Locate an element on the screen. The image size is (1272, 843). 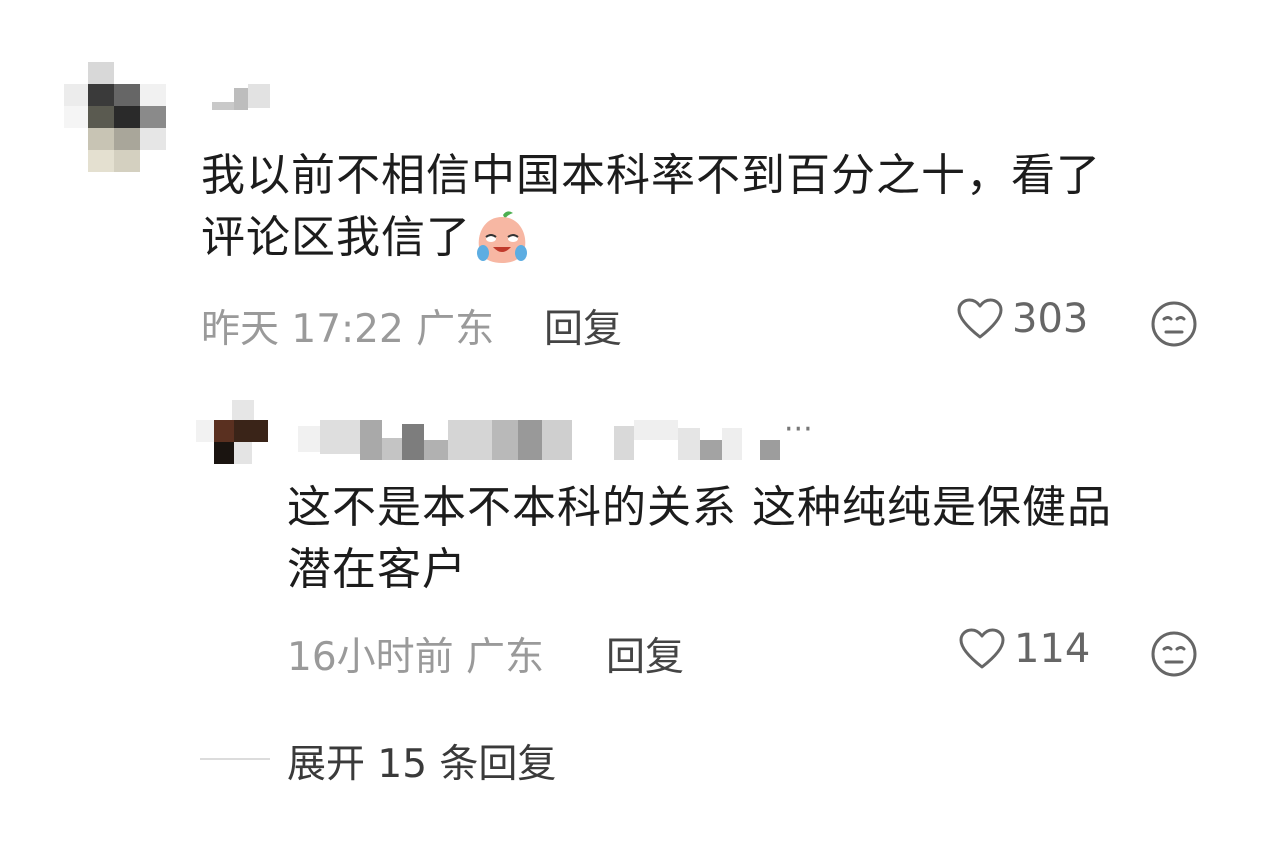
avatar is located at coordinates (116, 120).